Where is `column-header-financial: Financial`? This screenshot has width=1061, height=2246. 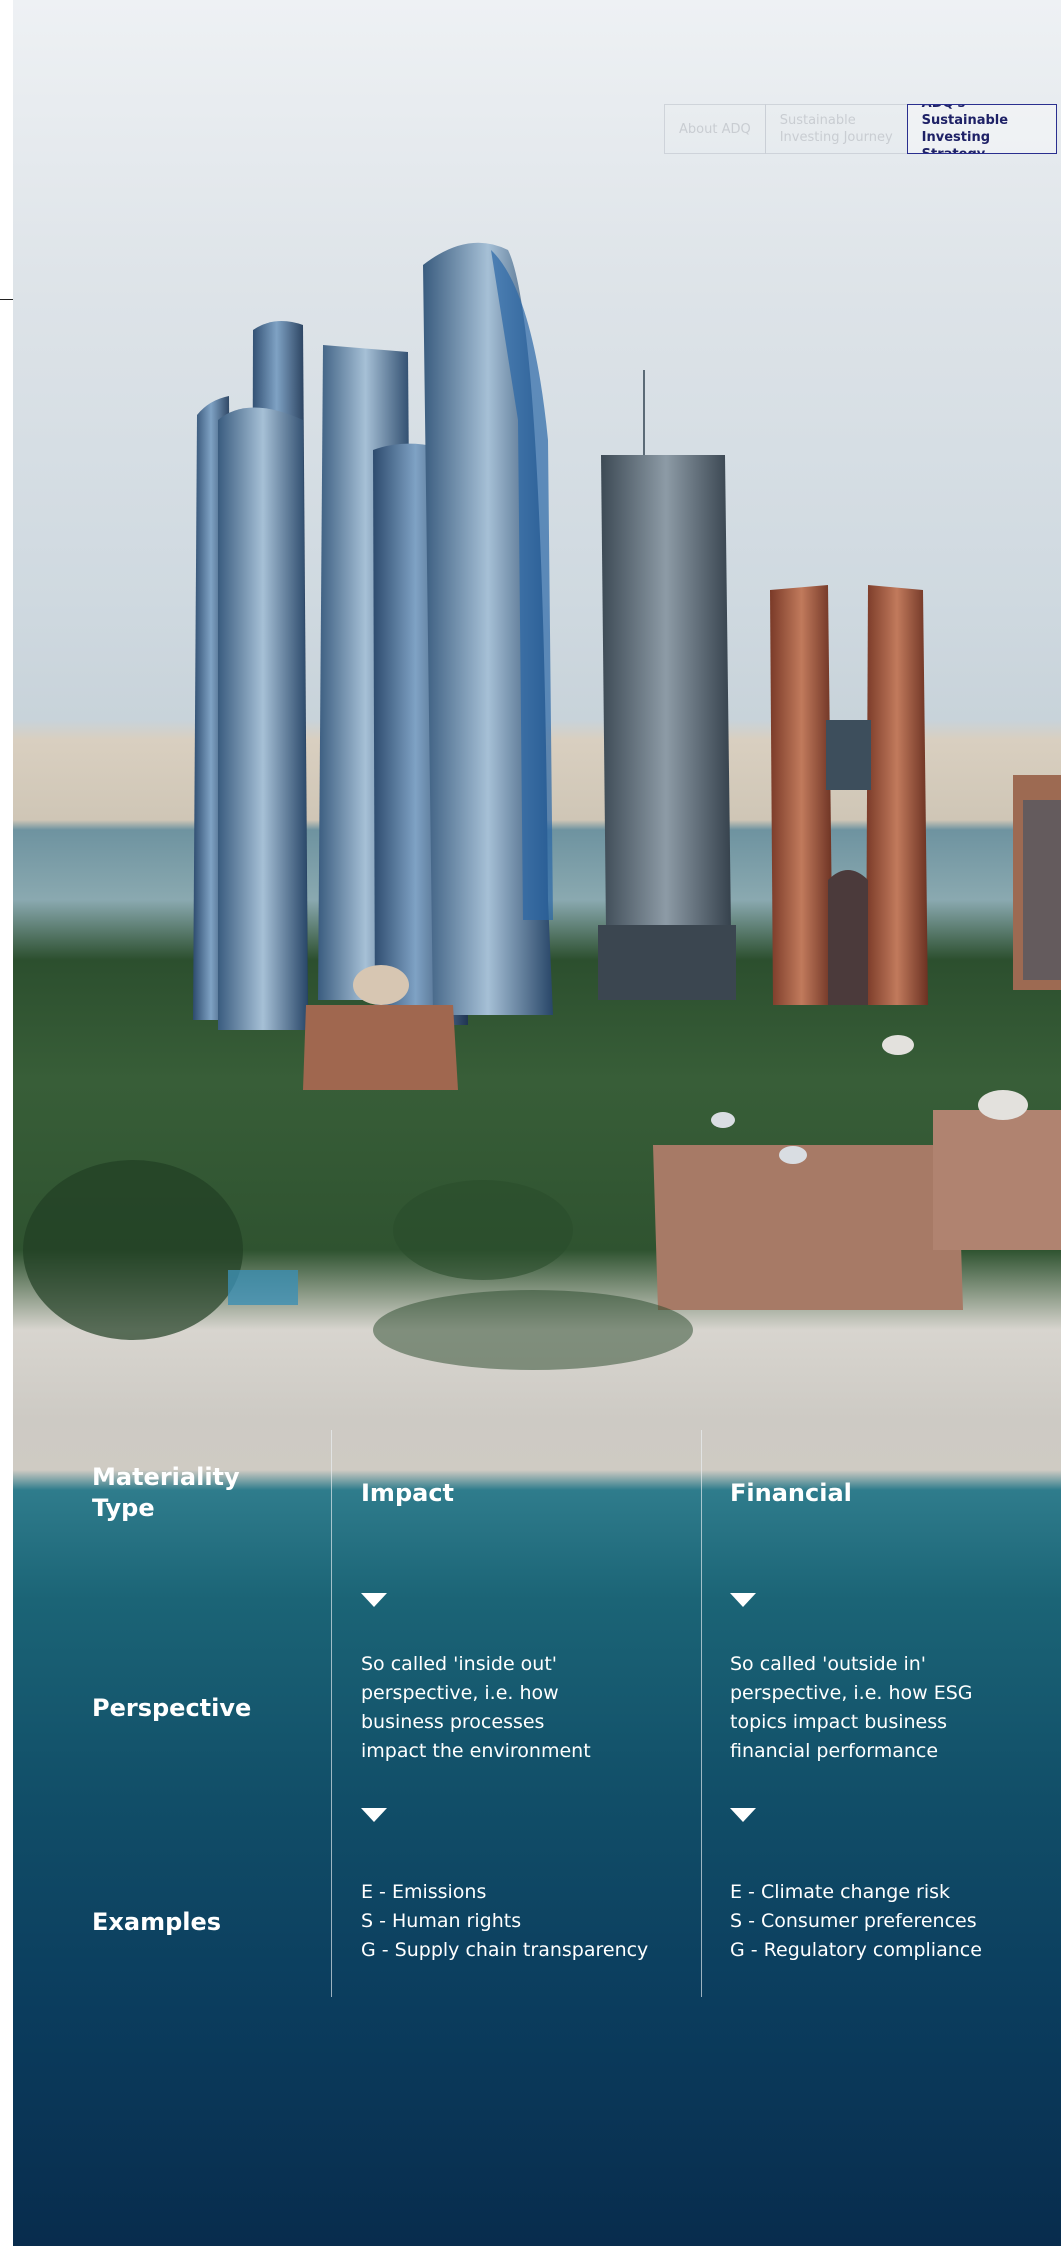
column-header-financial: Financial is located at coordinates (791, 1493).